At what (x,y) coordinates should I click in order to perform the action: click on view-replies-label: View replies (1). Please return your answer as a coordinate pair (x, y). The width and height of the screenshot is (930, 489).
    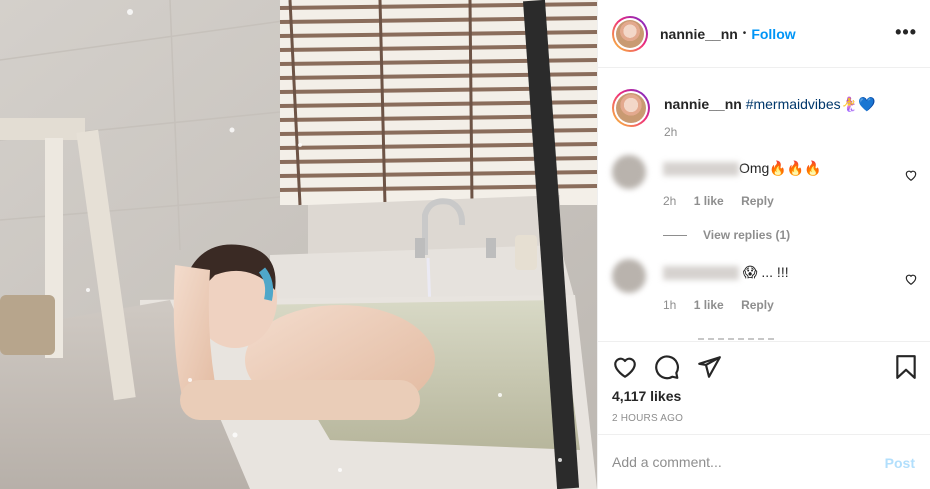
    Looking at the image, I should click on (747, 235).